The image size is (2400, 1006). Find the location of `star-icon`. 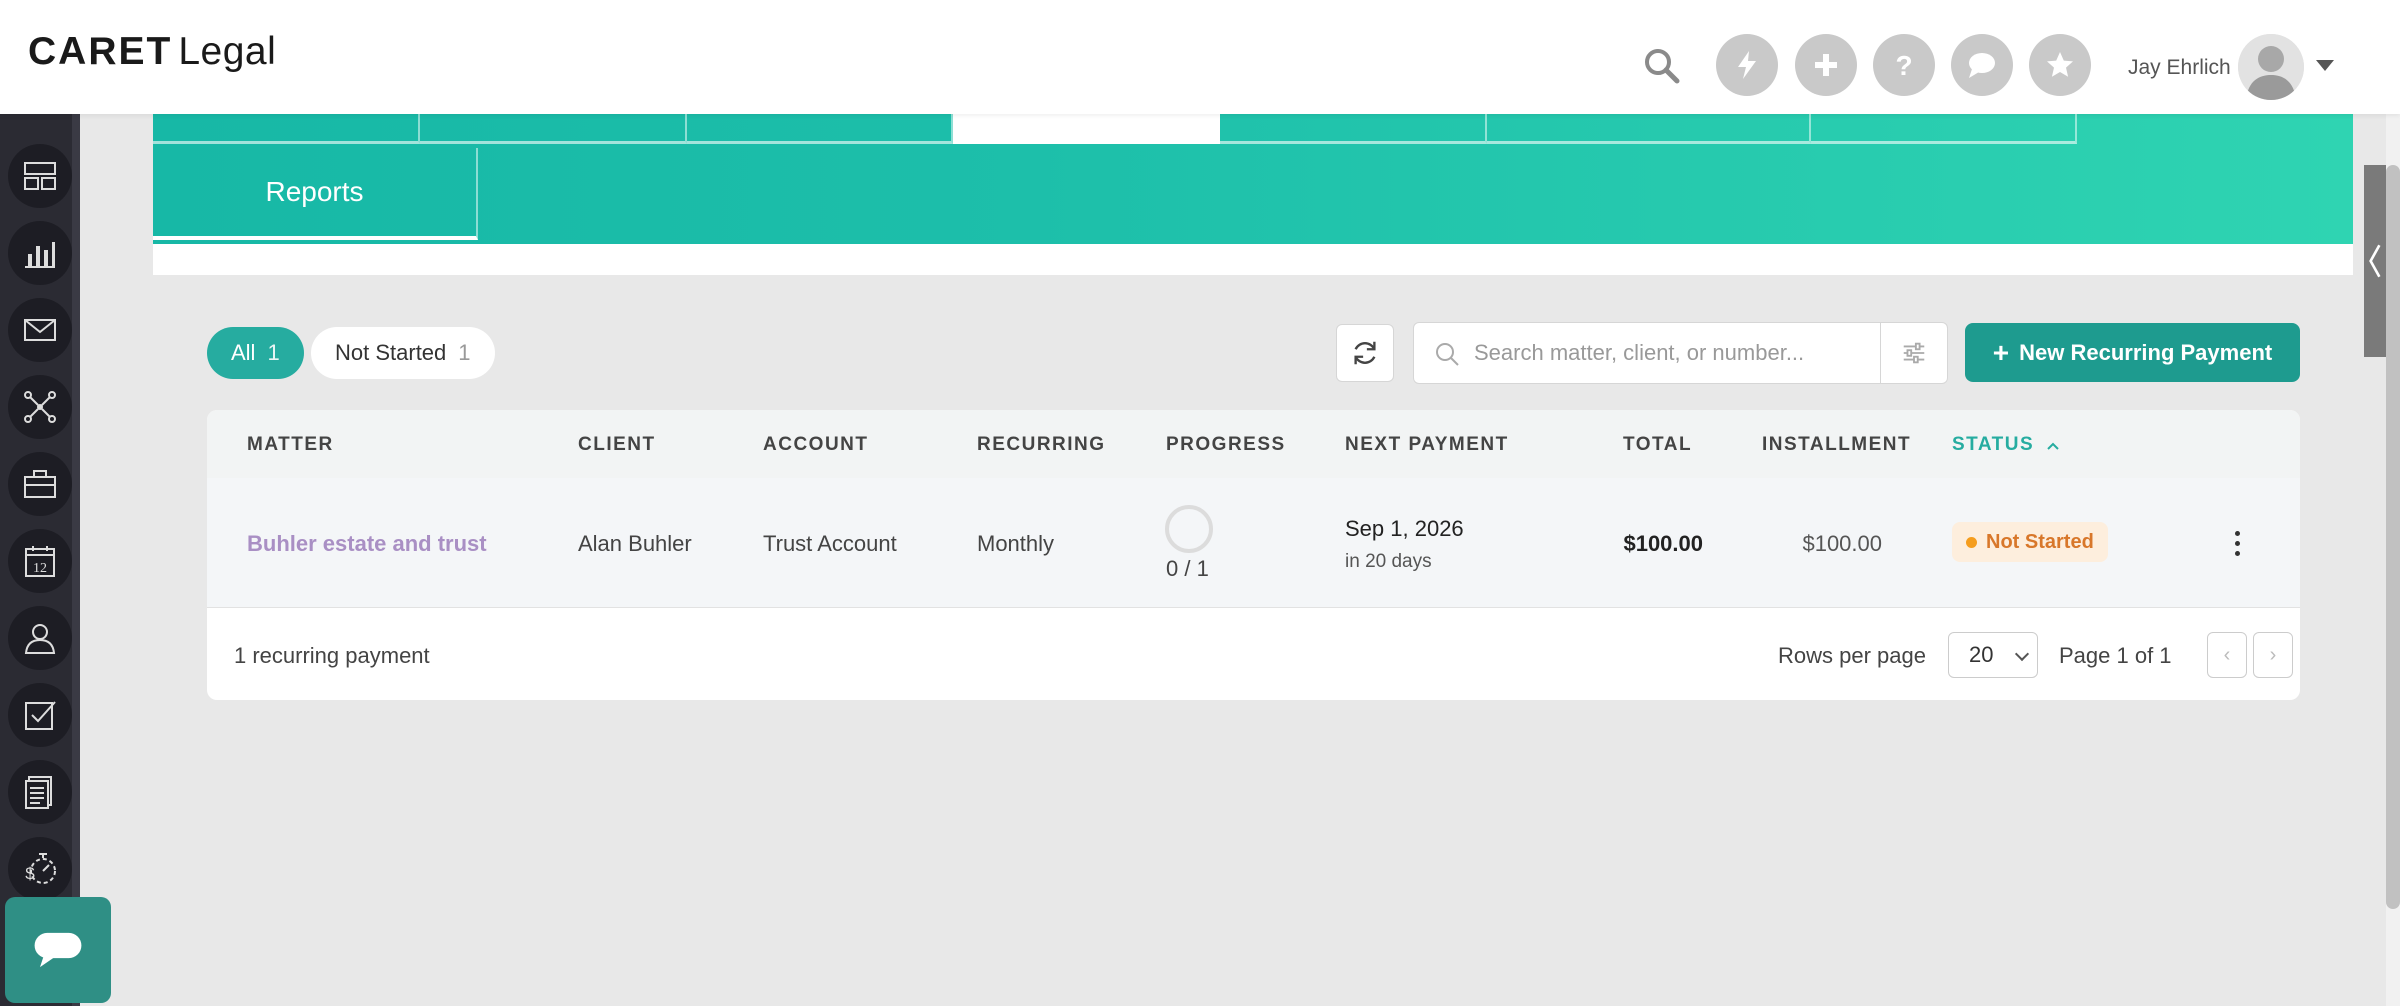

star-icon is located at coordinates (2060, 65).